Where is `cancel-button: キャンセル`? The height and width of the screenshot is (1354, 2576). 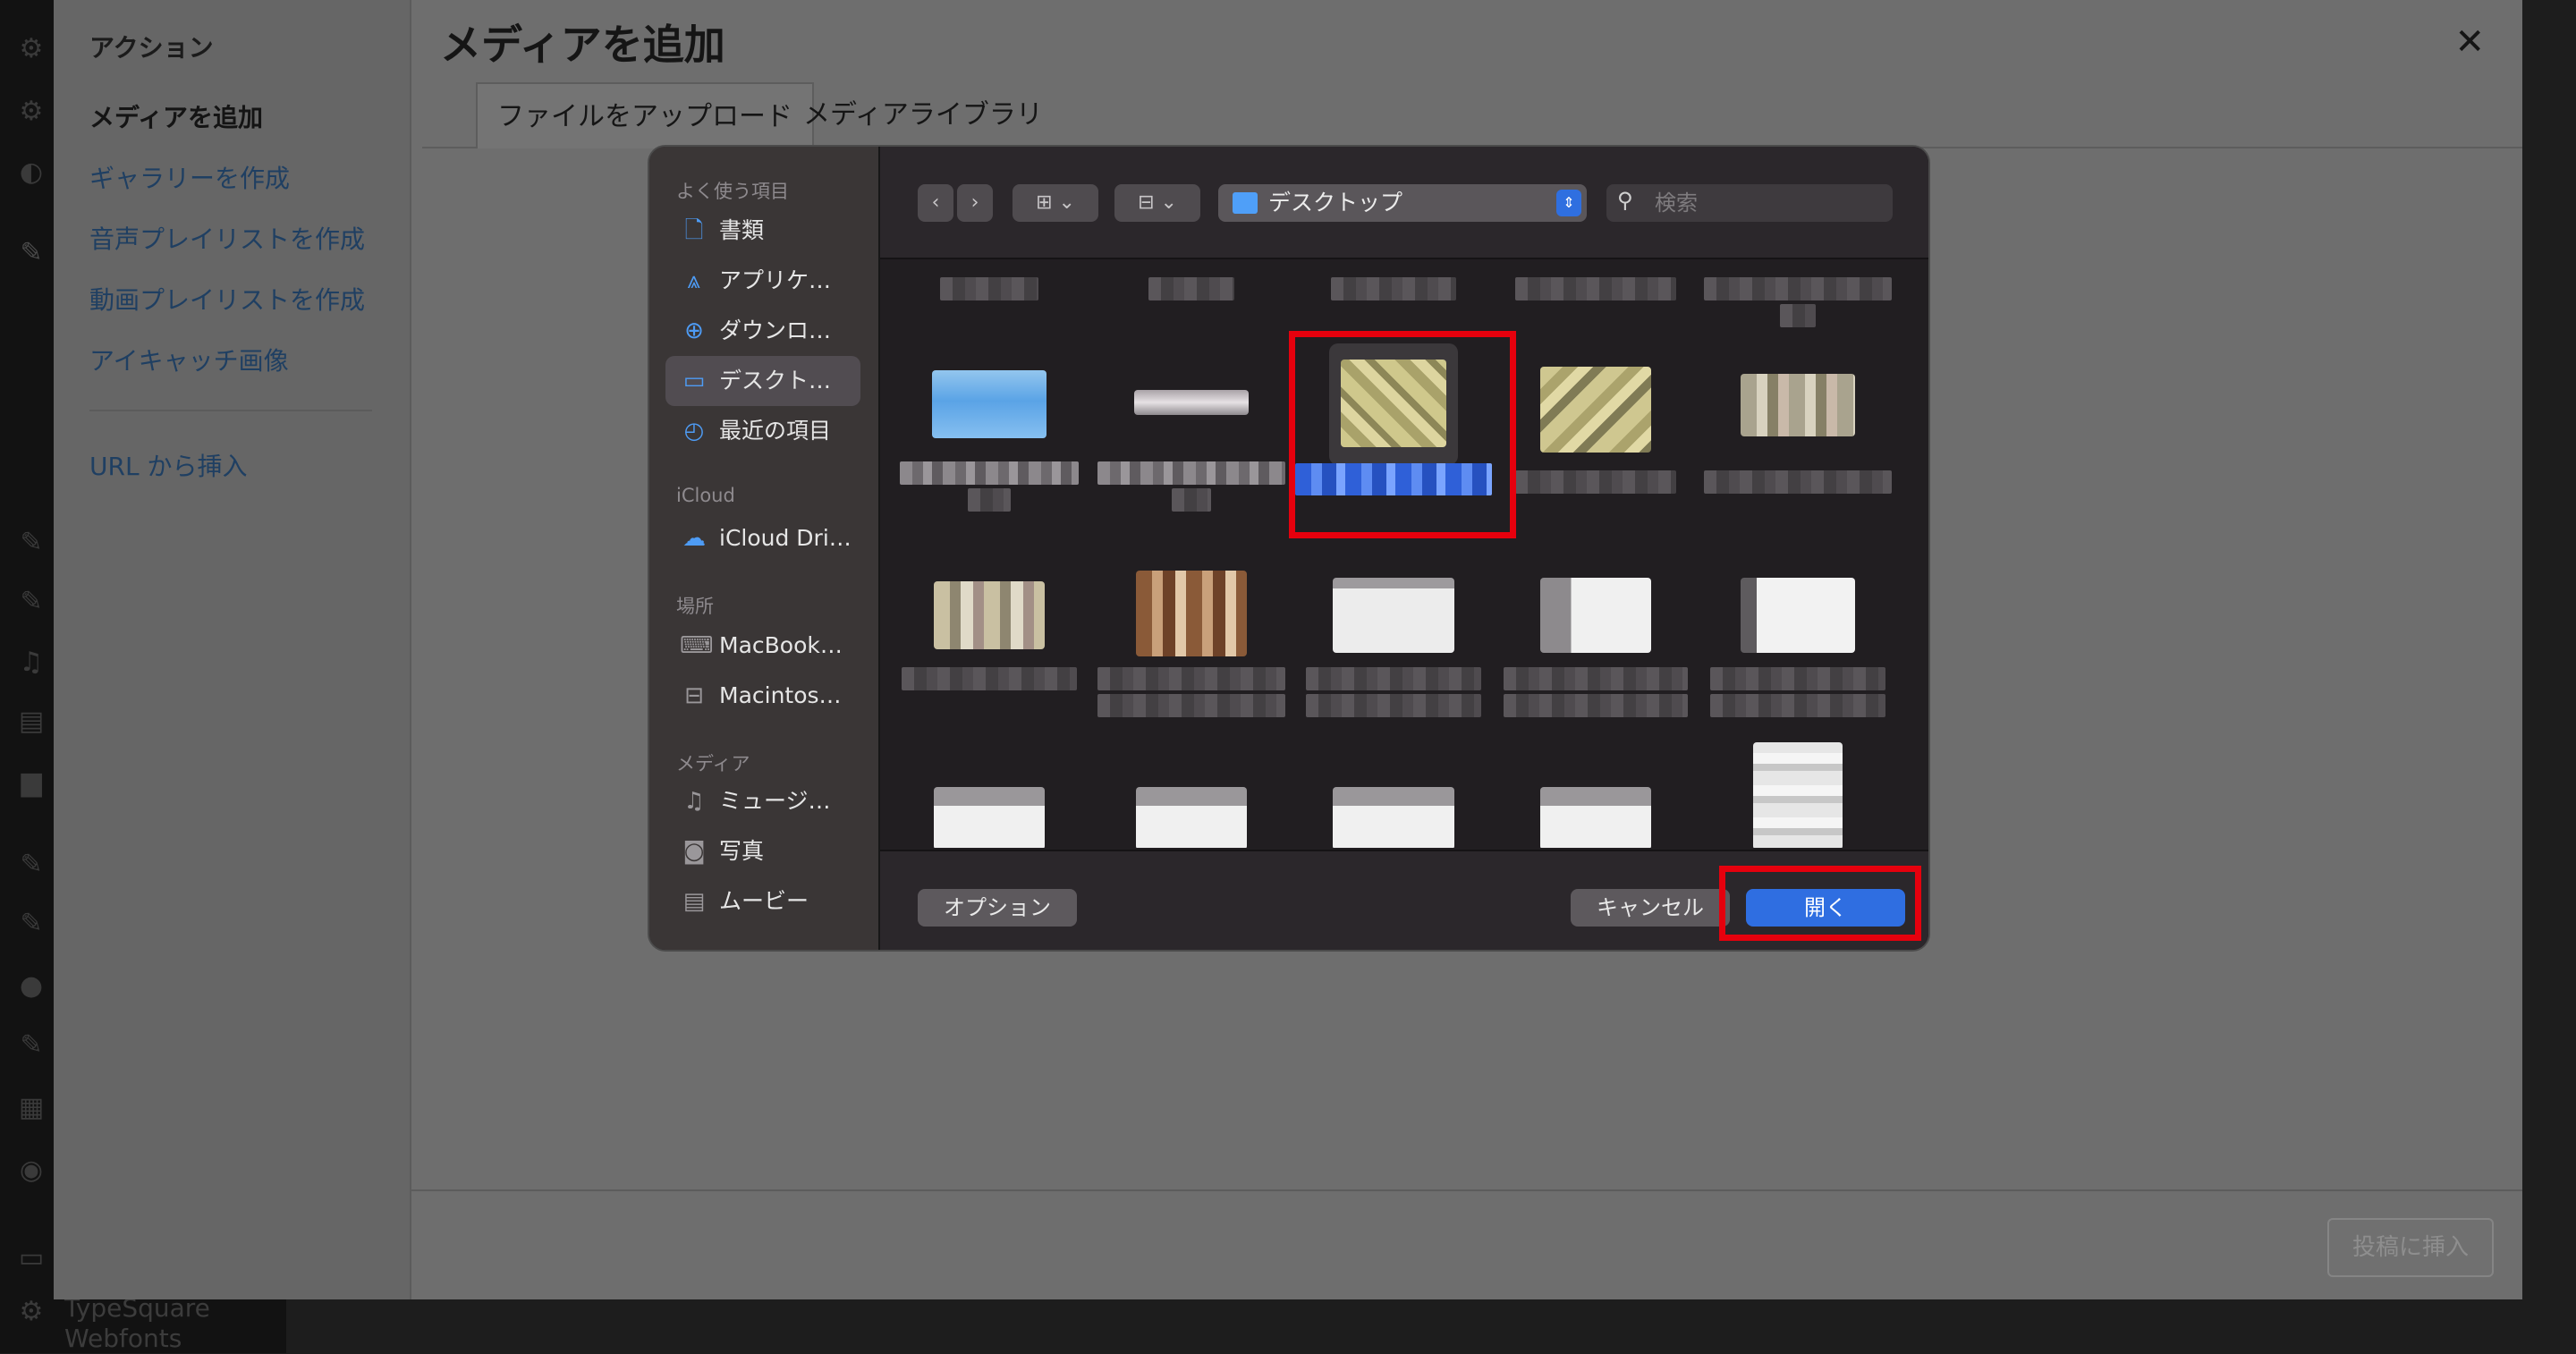
cancel-button: キャンセル is located at coordinates (1650, 908).